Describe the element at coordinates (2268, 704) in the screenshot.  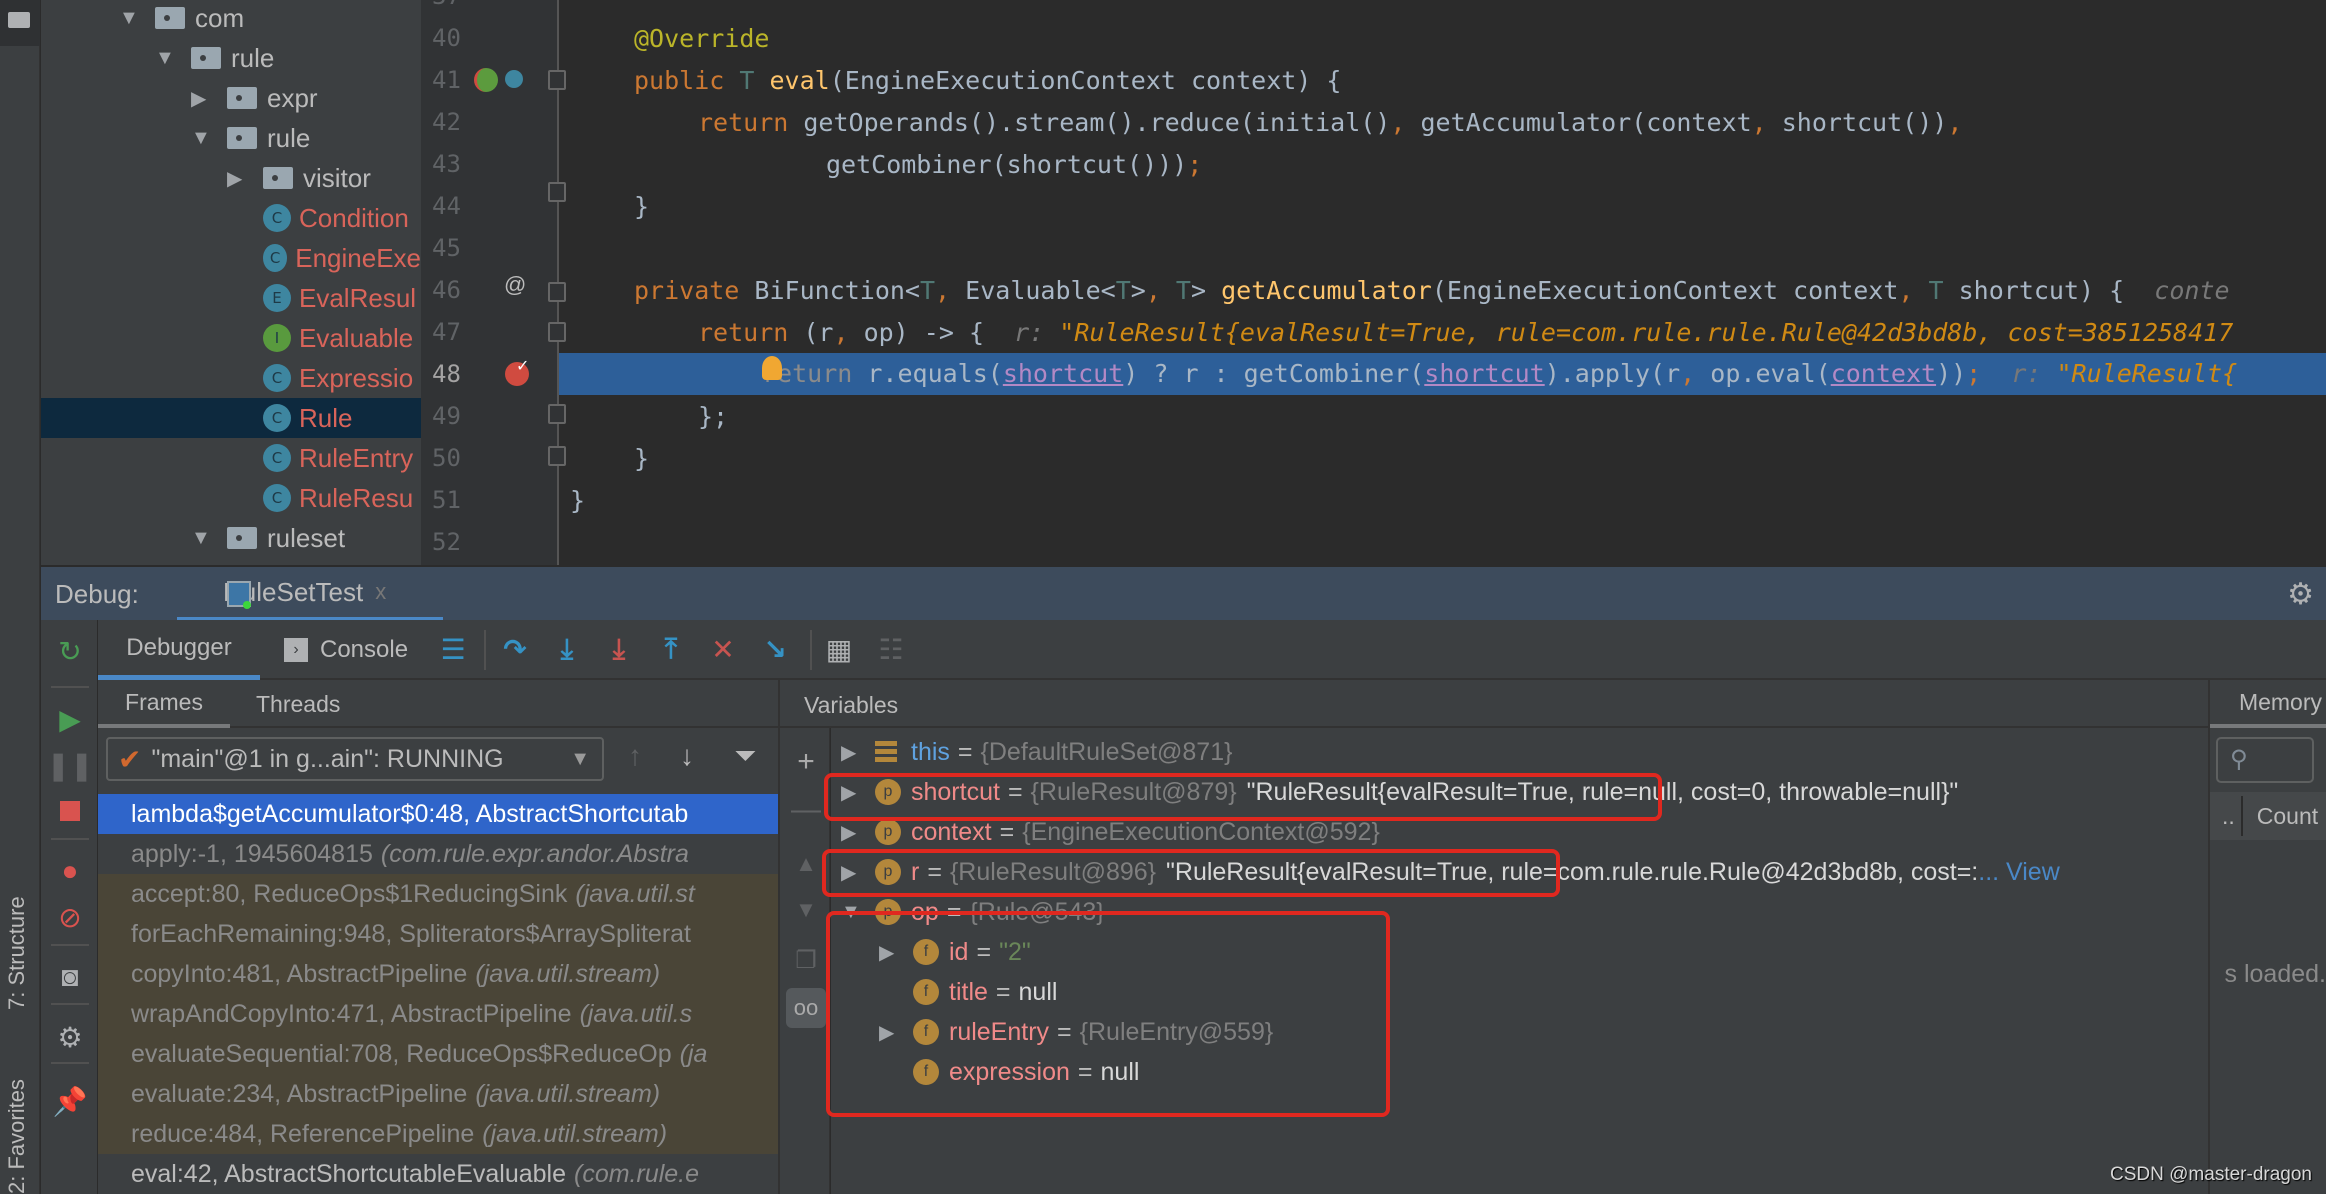
I see `tab-memory: Memory` at that location.